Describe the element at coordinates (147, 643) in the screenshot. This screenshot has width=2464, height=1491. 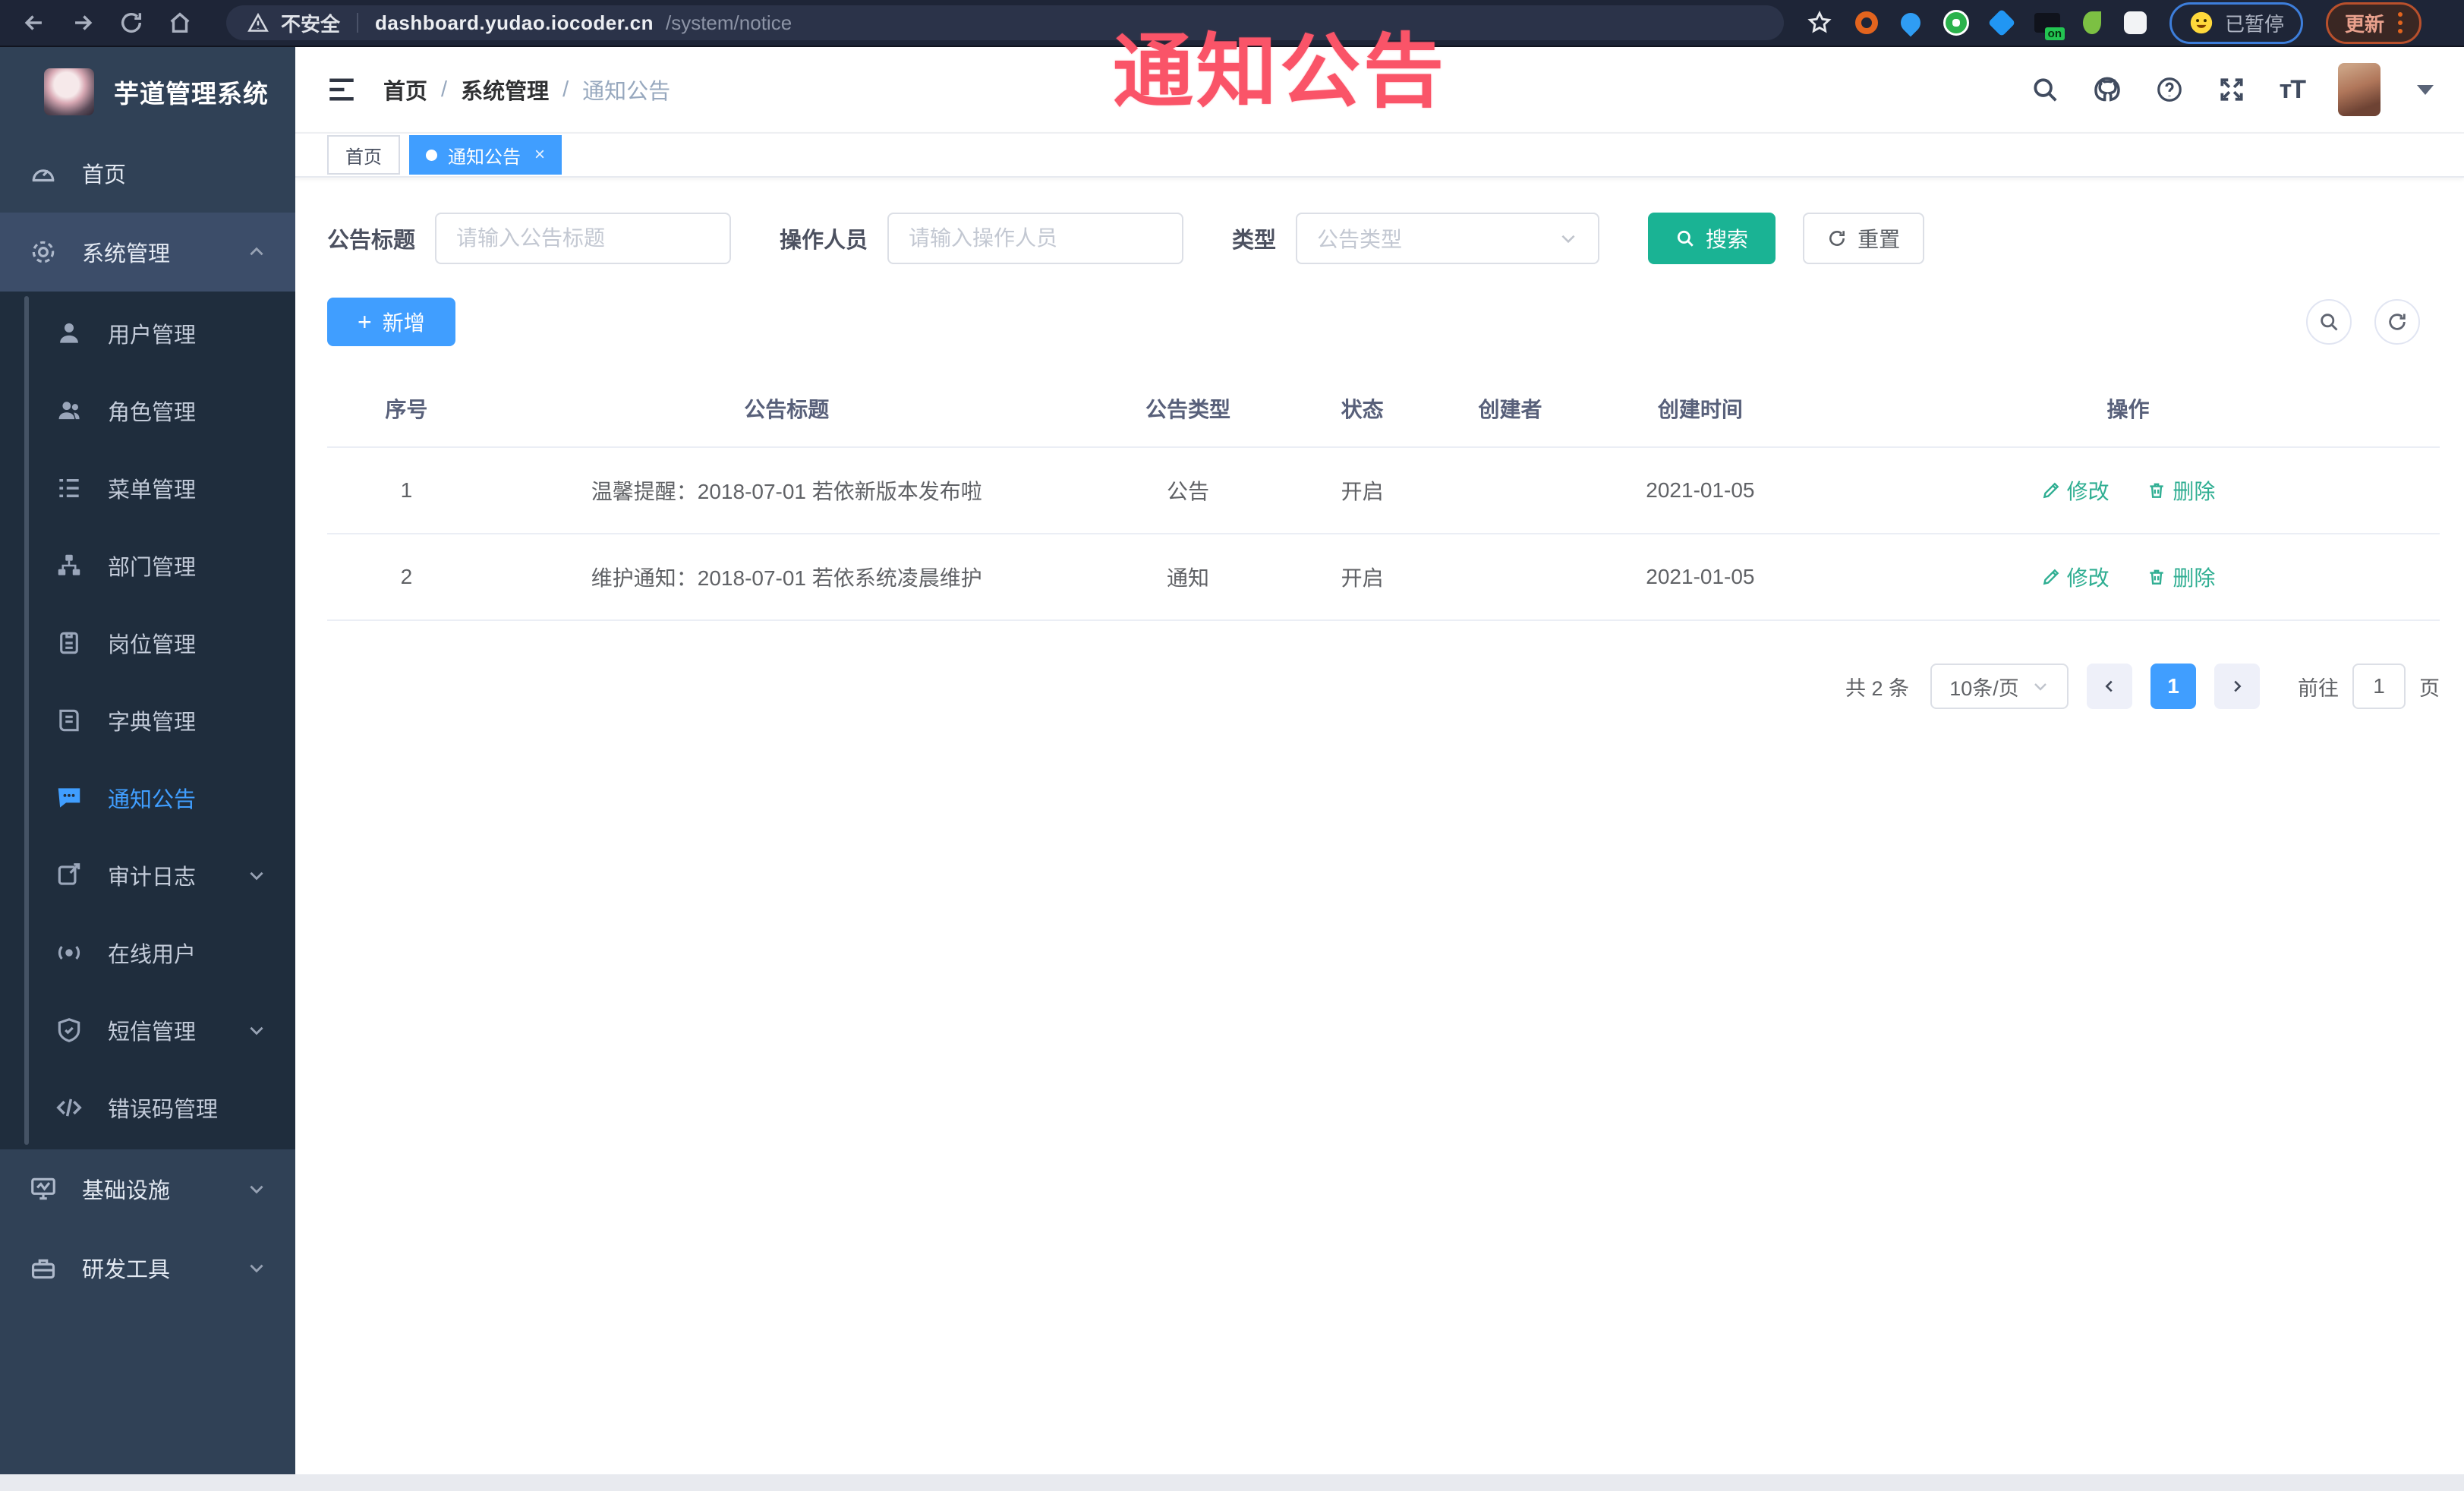
I see `sidebar-item-posts: 岗位管理` at that location.